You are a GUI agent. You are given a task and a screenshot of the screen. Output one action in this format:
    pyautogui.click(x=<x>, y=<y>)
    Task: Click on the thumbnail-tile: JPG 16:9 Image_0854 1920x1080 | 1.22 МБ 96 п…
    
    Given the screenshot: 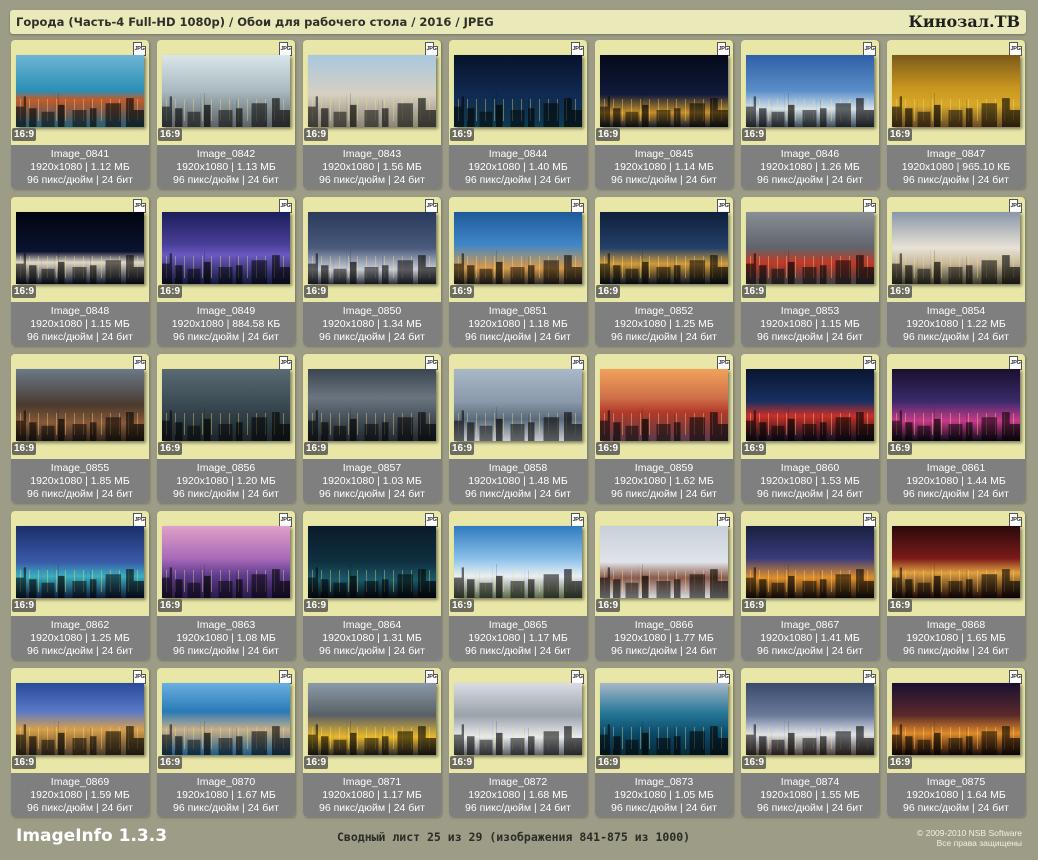 What is the action you would take?
    pyautogui.click(x=956, y=271)
    